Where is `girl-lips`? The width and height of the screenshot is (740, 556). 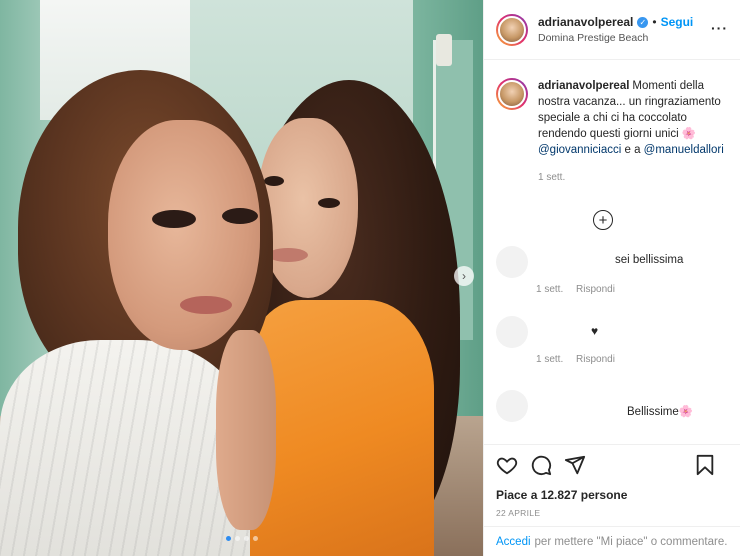 girl-lips is located at coordinates (288, 255).